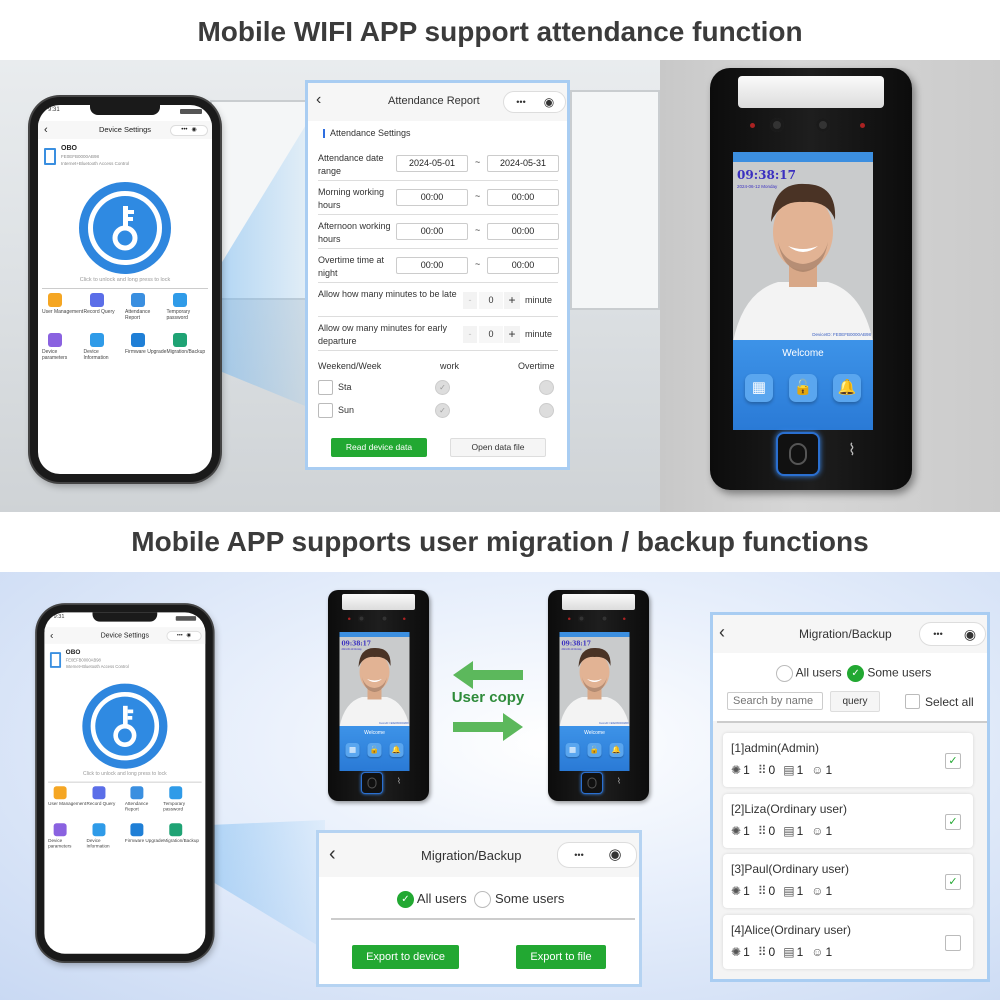 The width and height of the screenshot is (1000, 1000). What do you see at coordinates (855, 701) in the screenshot?
I see `query-button: query` at bounding box center [855, 701].